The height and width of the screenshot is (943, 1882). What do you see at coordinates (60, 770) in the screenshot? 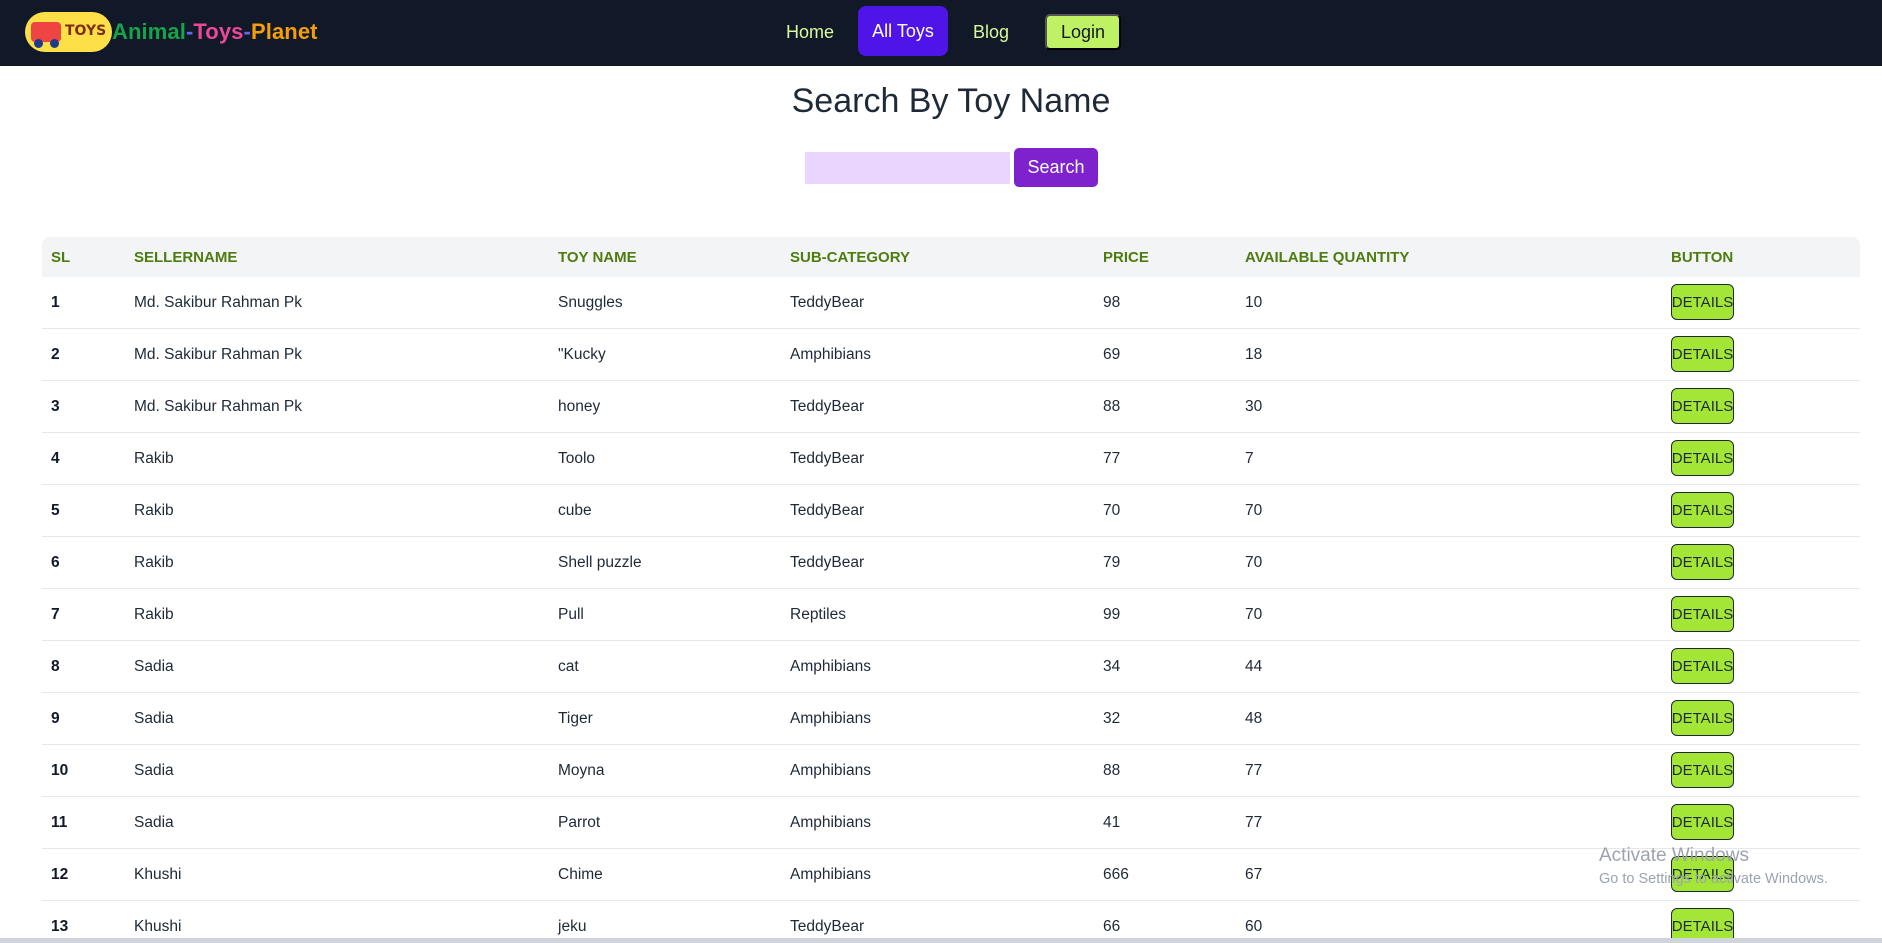
I see `row-sl: 10` at bounding box center [60, 770].